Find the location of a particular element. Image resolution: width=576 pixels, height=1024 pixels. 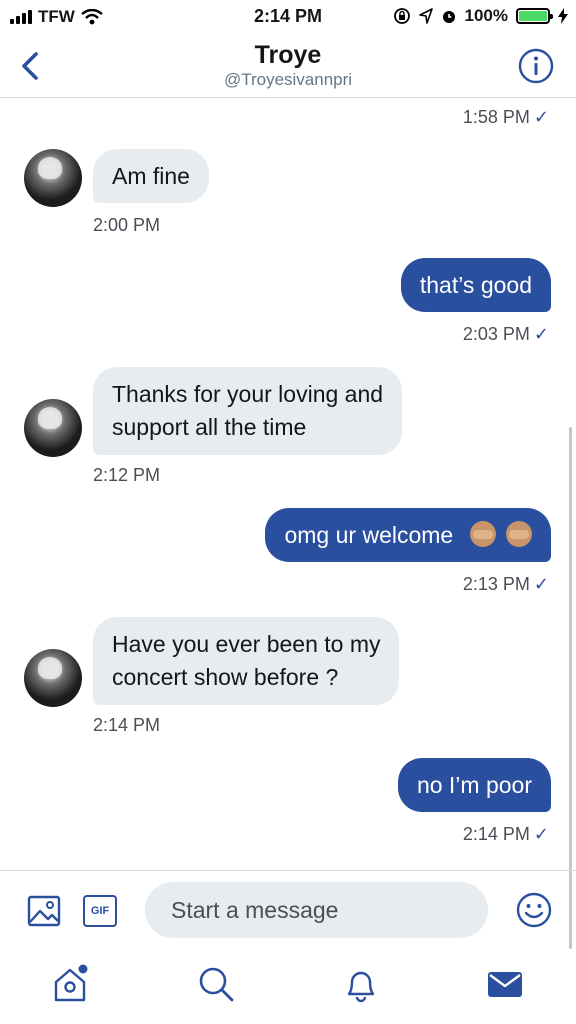

message-timestamp: 2:13 PM ✓ is located at coordinates (505, 584).